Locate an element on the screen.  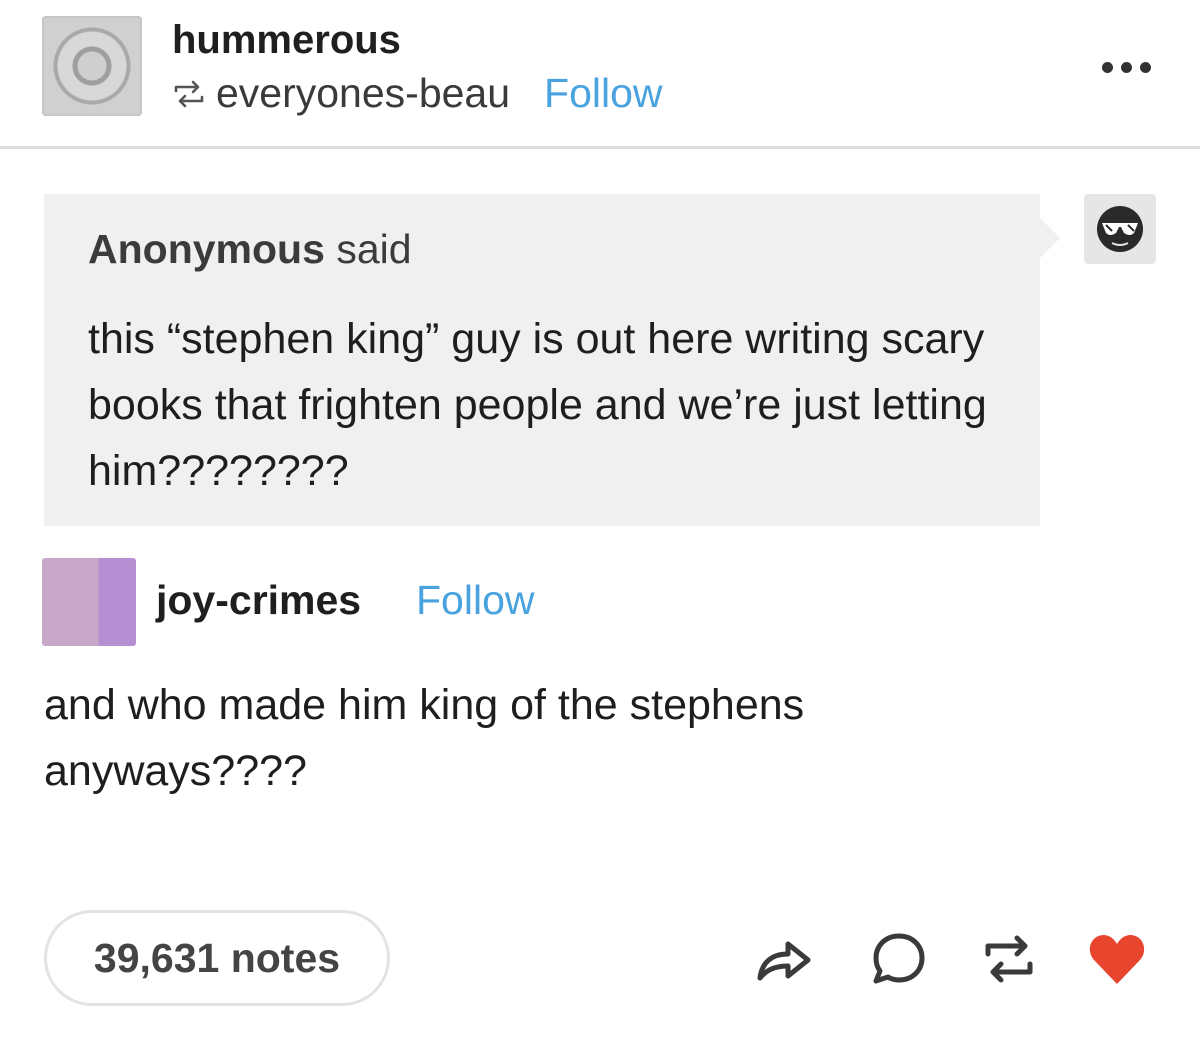
notes-count-button: 39,631 notes is located at coordinates (217, 958).